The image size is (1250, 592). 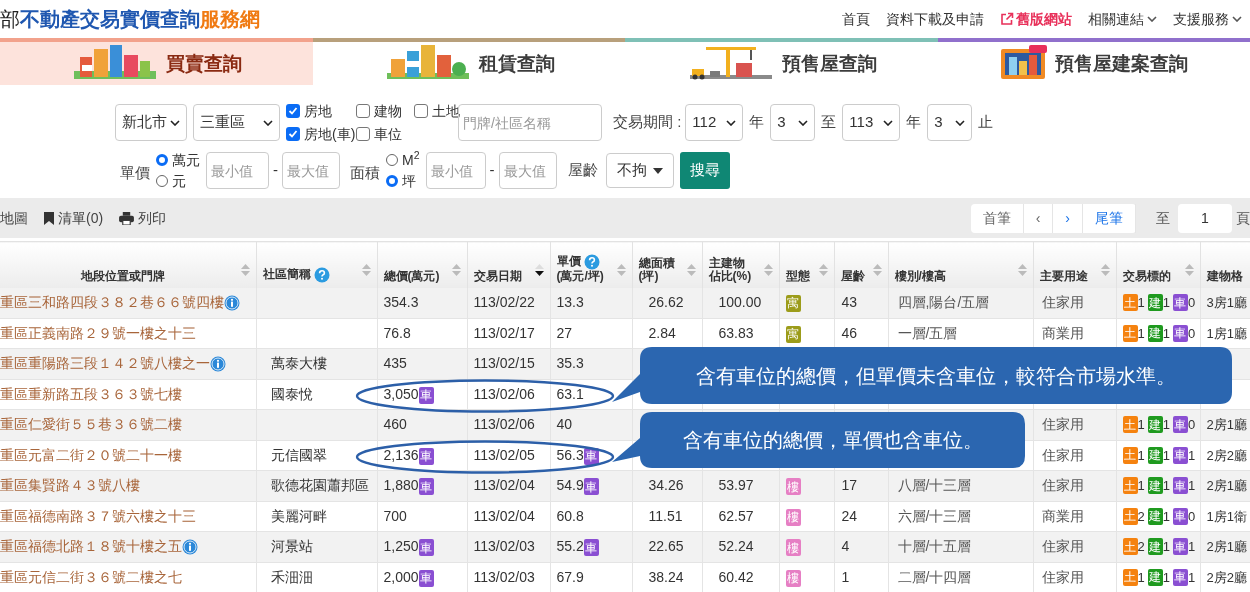 I want to click on table-cell: 22.65, so click(x=666, y=546).